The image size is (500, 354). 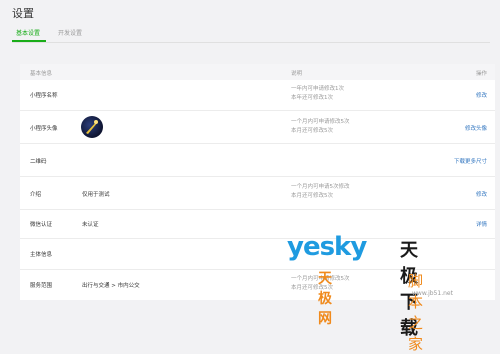 I want to click on row-description: 一年内可申请修改1次 本年还可修改1次, so click(x=317, y=94).